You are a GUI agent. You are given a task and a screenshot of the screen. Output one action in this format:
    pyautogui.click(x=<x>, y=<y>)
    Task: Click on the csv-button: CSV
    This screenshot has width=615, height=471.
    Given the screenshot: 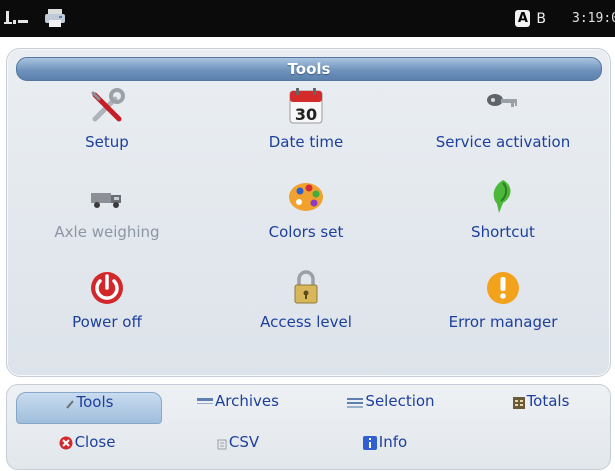 What is the action you would take?
    pyautogui.click(x=238, y=448)
    